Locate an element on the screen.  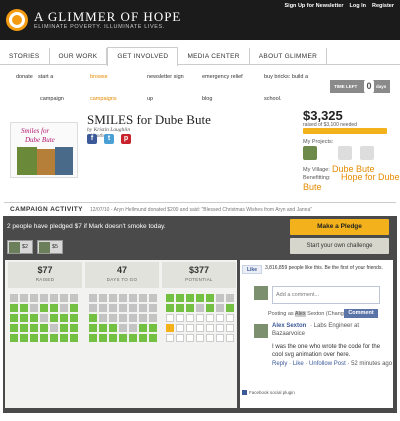
benefitting-label: Benefitting: is located at coordinates (317, 178).